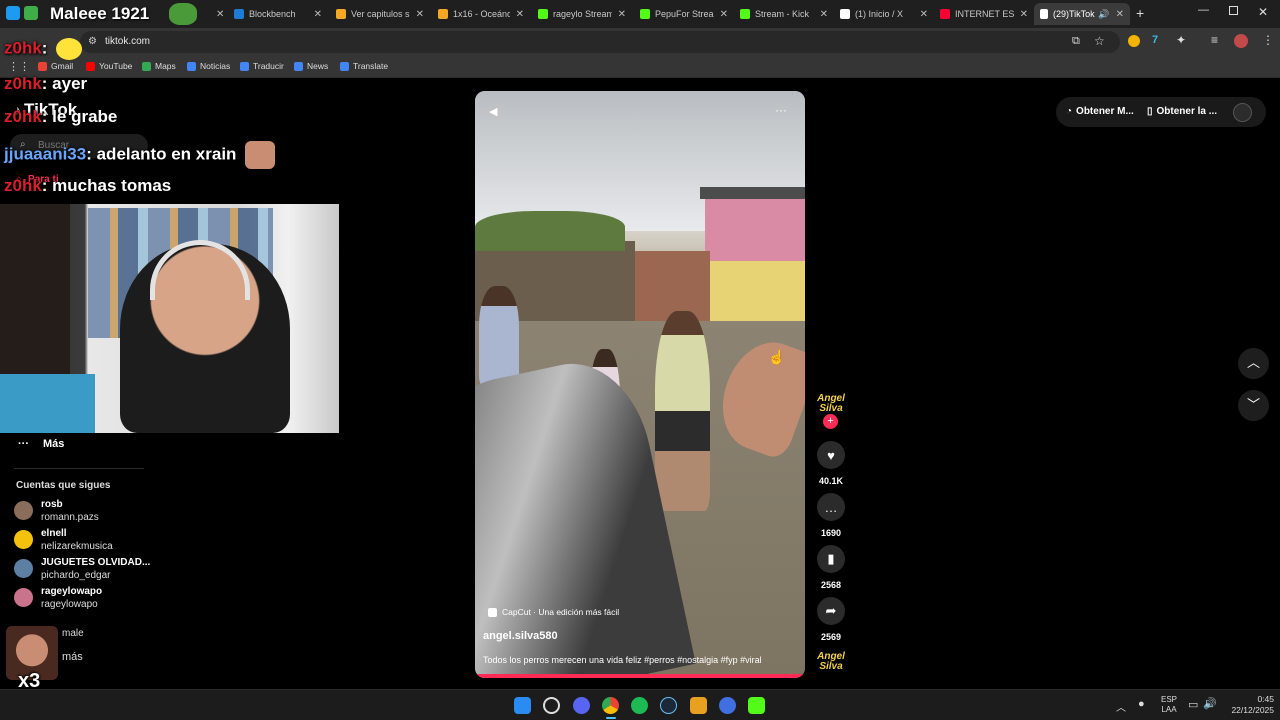  What do you see at coordinates (520, 636) in the screenshot?
I see `video-author: angel.silva580` at bounding box center [520, 636].